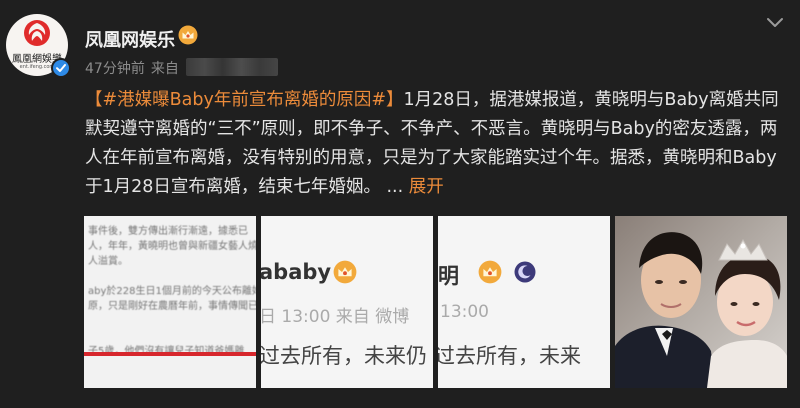 The height and width of the screenshot is (408, 800). What do you see at coordinates (172, 291) in the screenshot?
I see `article-text-line: aby於228生日1個月前的今天公布離婚` at bounding box center [172, 291].